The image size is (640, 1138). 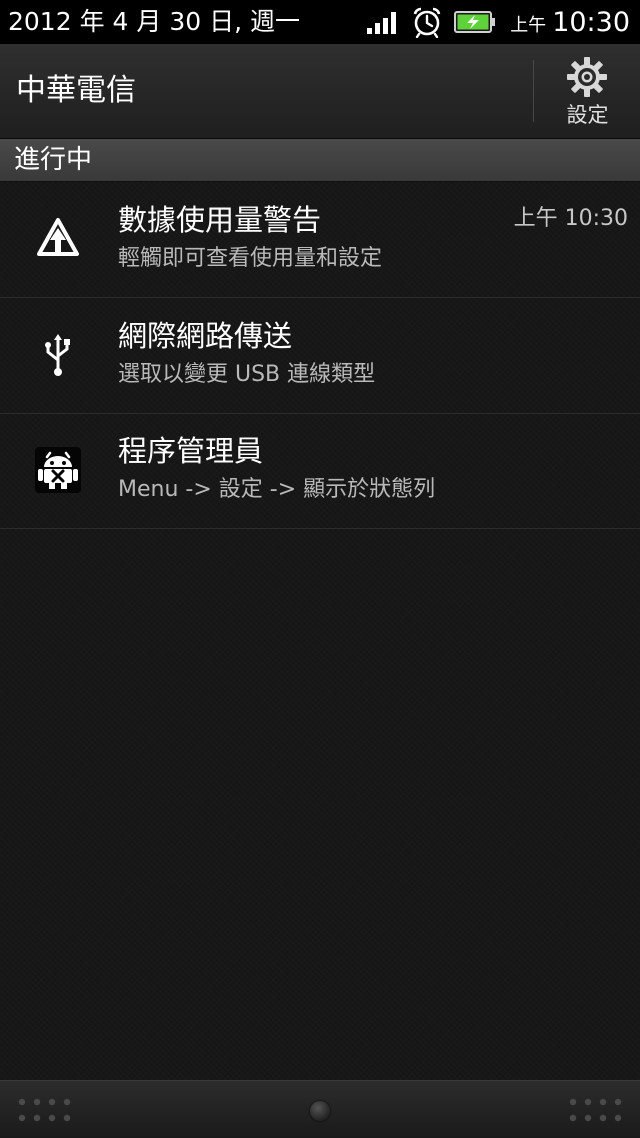 What do you see at coordinates (320, 160) in the screenshot?
I see `ongoing-section-header: 進行中` at bounding box center [320, 160].